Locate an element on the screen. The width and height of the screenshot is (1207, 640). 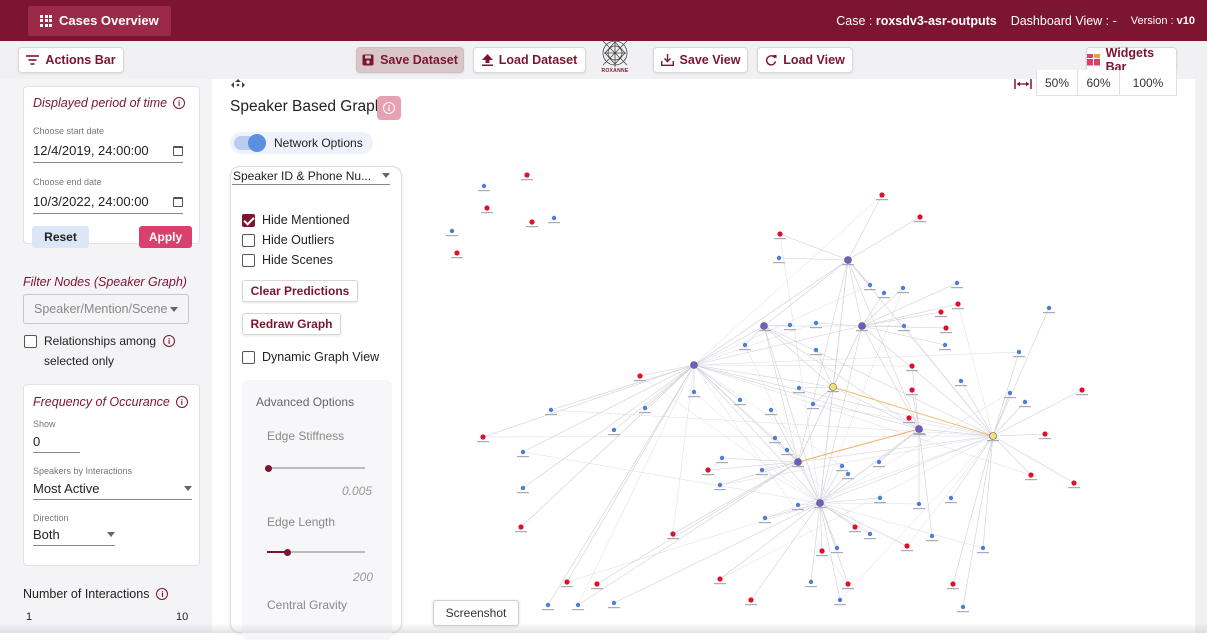
apply-button: Apply is located at coordinates (165, 237).